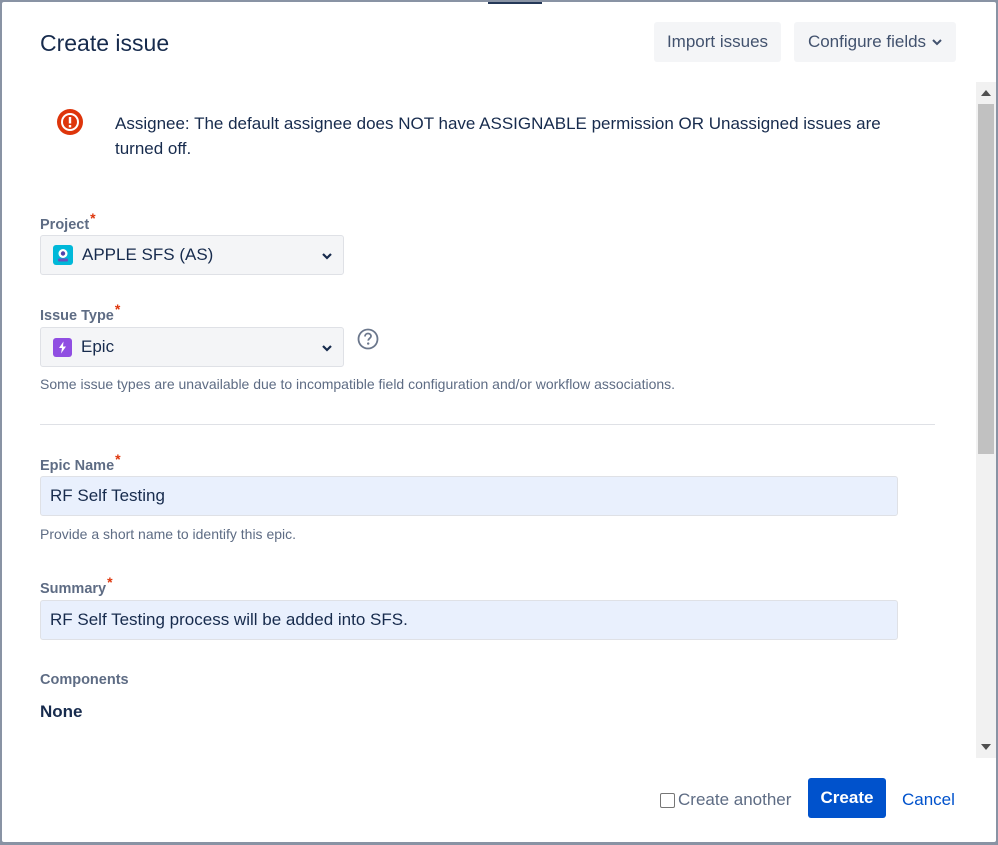 The image size is (998, 845). Describe the element at coordinates (192, 347) in the screenshot. I see `issue-type-select: Epic` at that location.